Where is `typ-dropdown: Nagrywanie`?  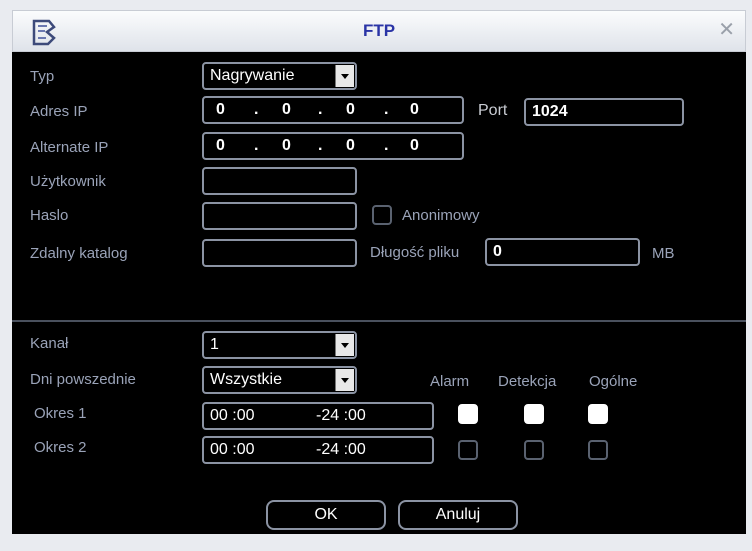 typ-dropdown: Nagrywanie is located at coordinates (279, 76).